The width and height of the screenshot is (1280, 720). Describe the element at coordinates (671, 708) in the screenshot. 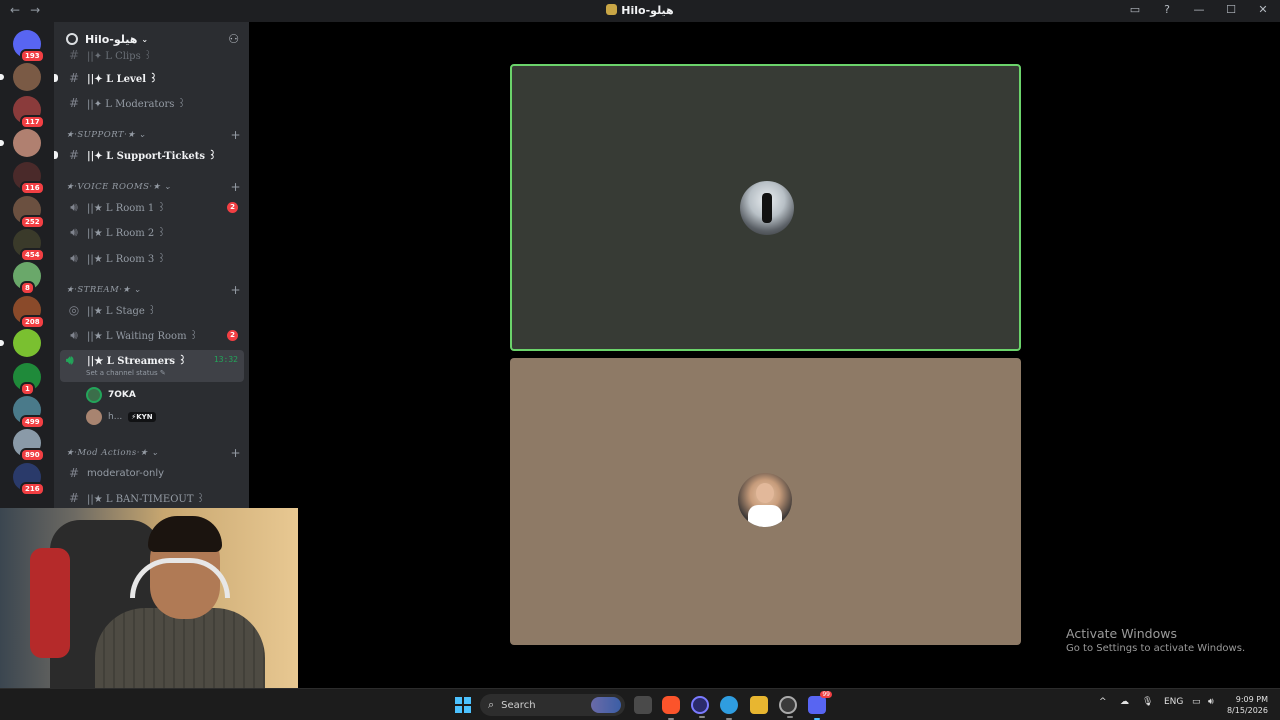

I see `brave-browser-icon` at that location.